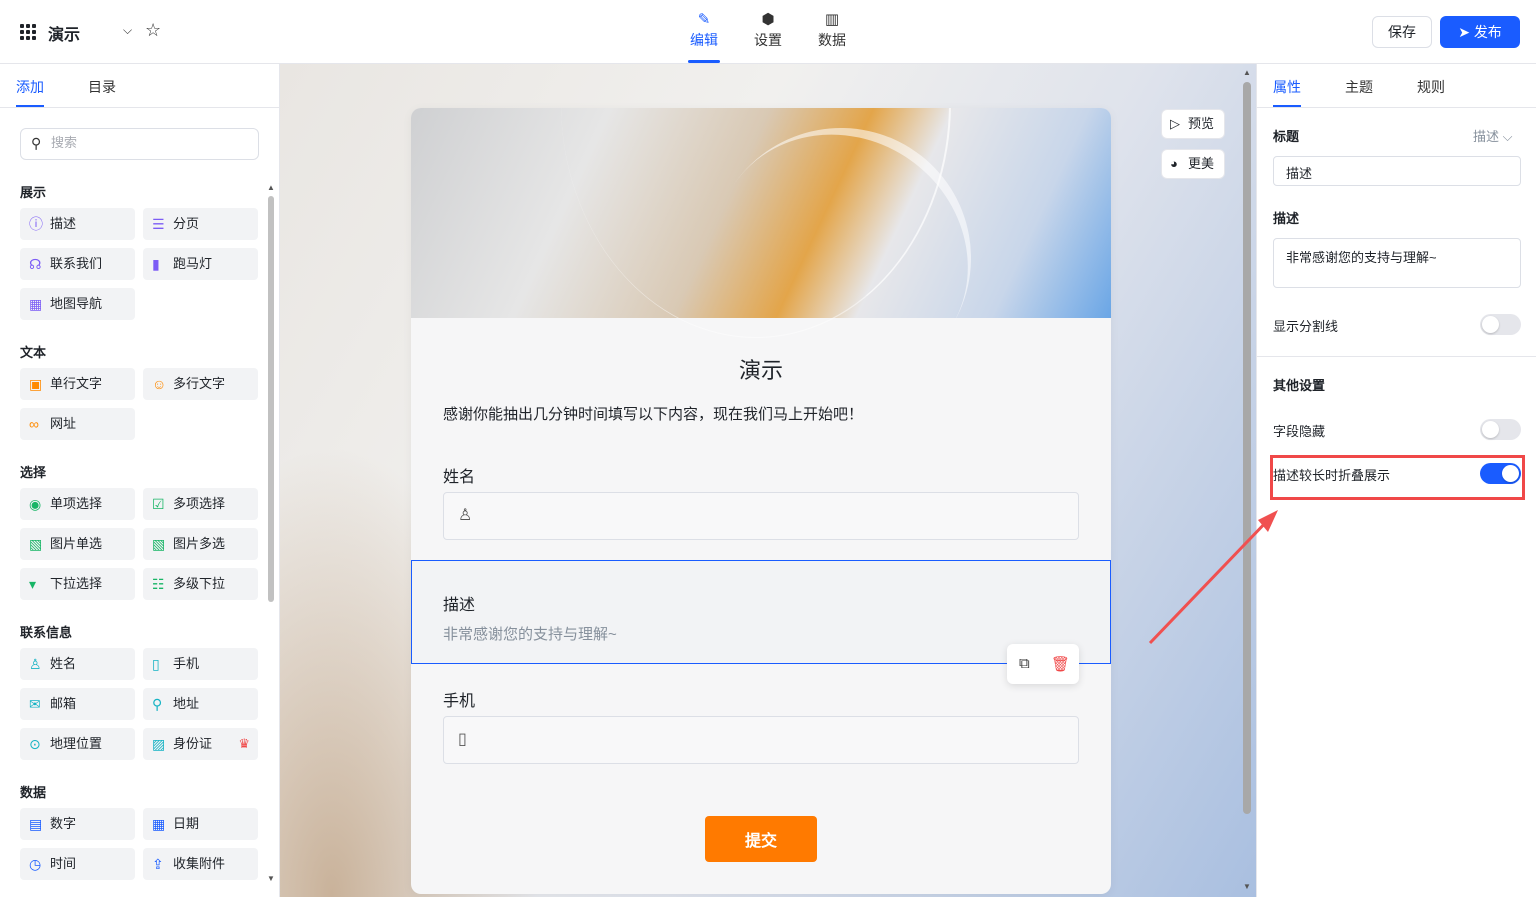 The width and height of the screenshot is (1536, 897). Describe the element at coordinates (77, 304) in the screenshot. I see `component-map-nav: ▦ 地图导航` at that location.